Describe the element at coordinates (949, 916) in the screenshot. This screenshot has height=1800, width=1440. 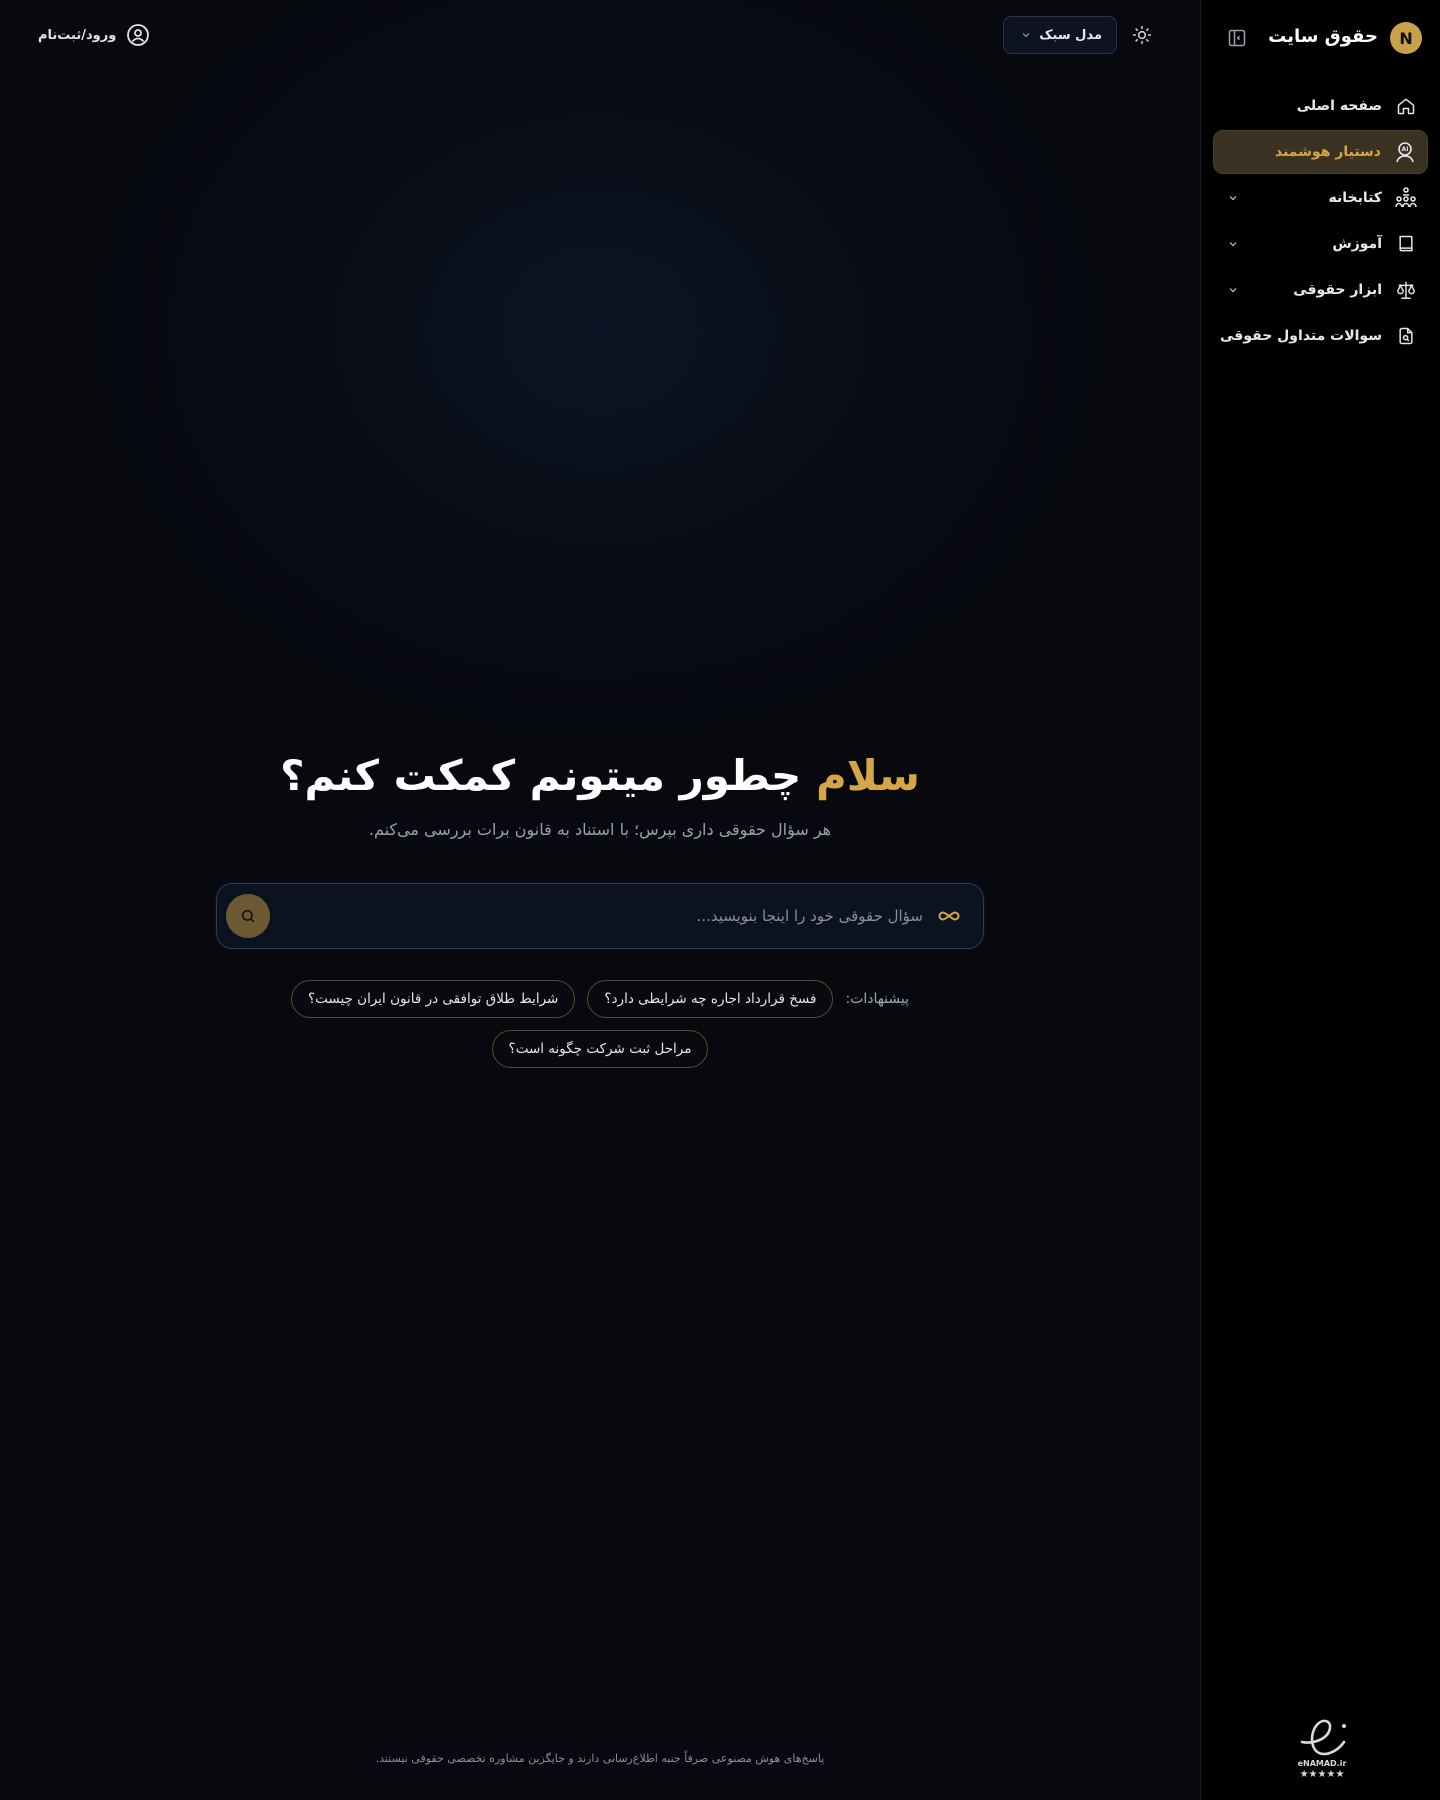
I see `infinity-icon` at that location.